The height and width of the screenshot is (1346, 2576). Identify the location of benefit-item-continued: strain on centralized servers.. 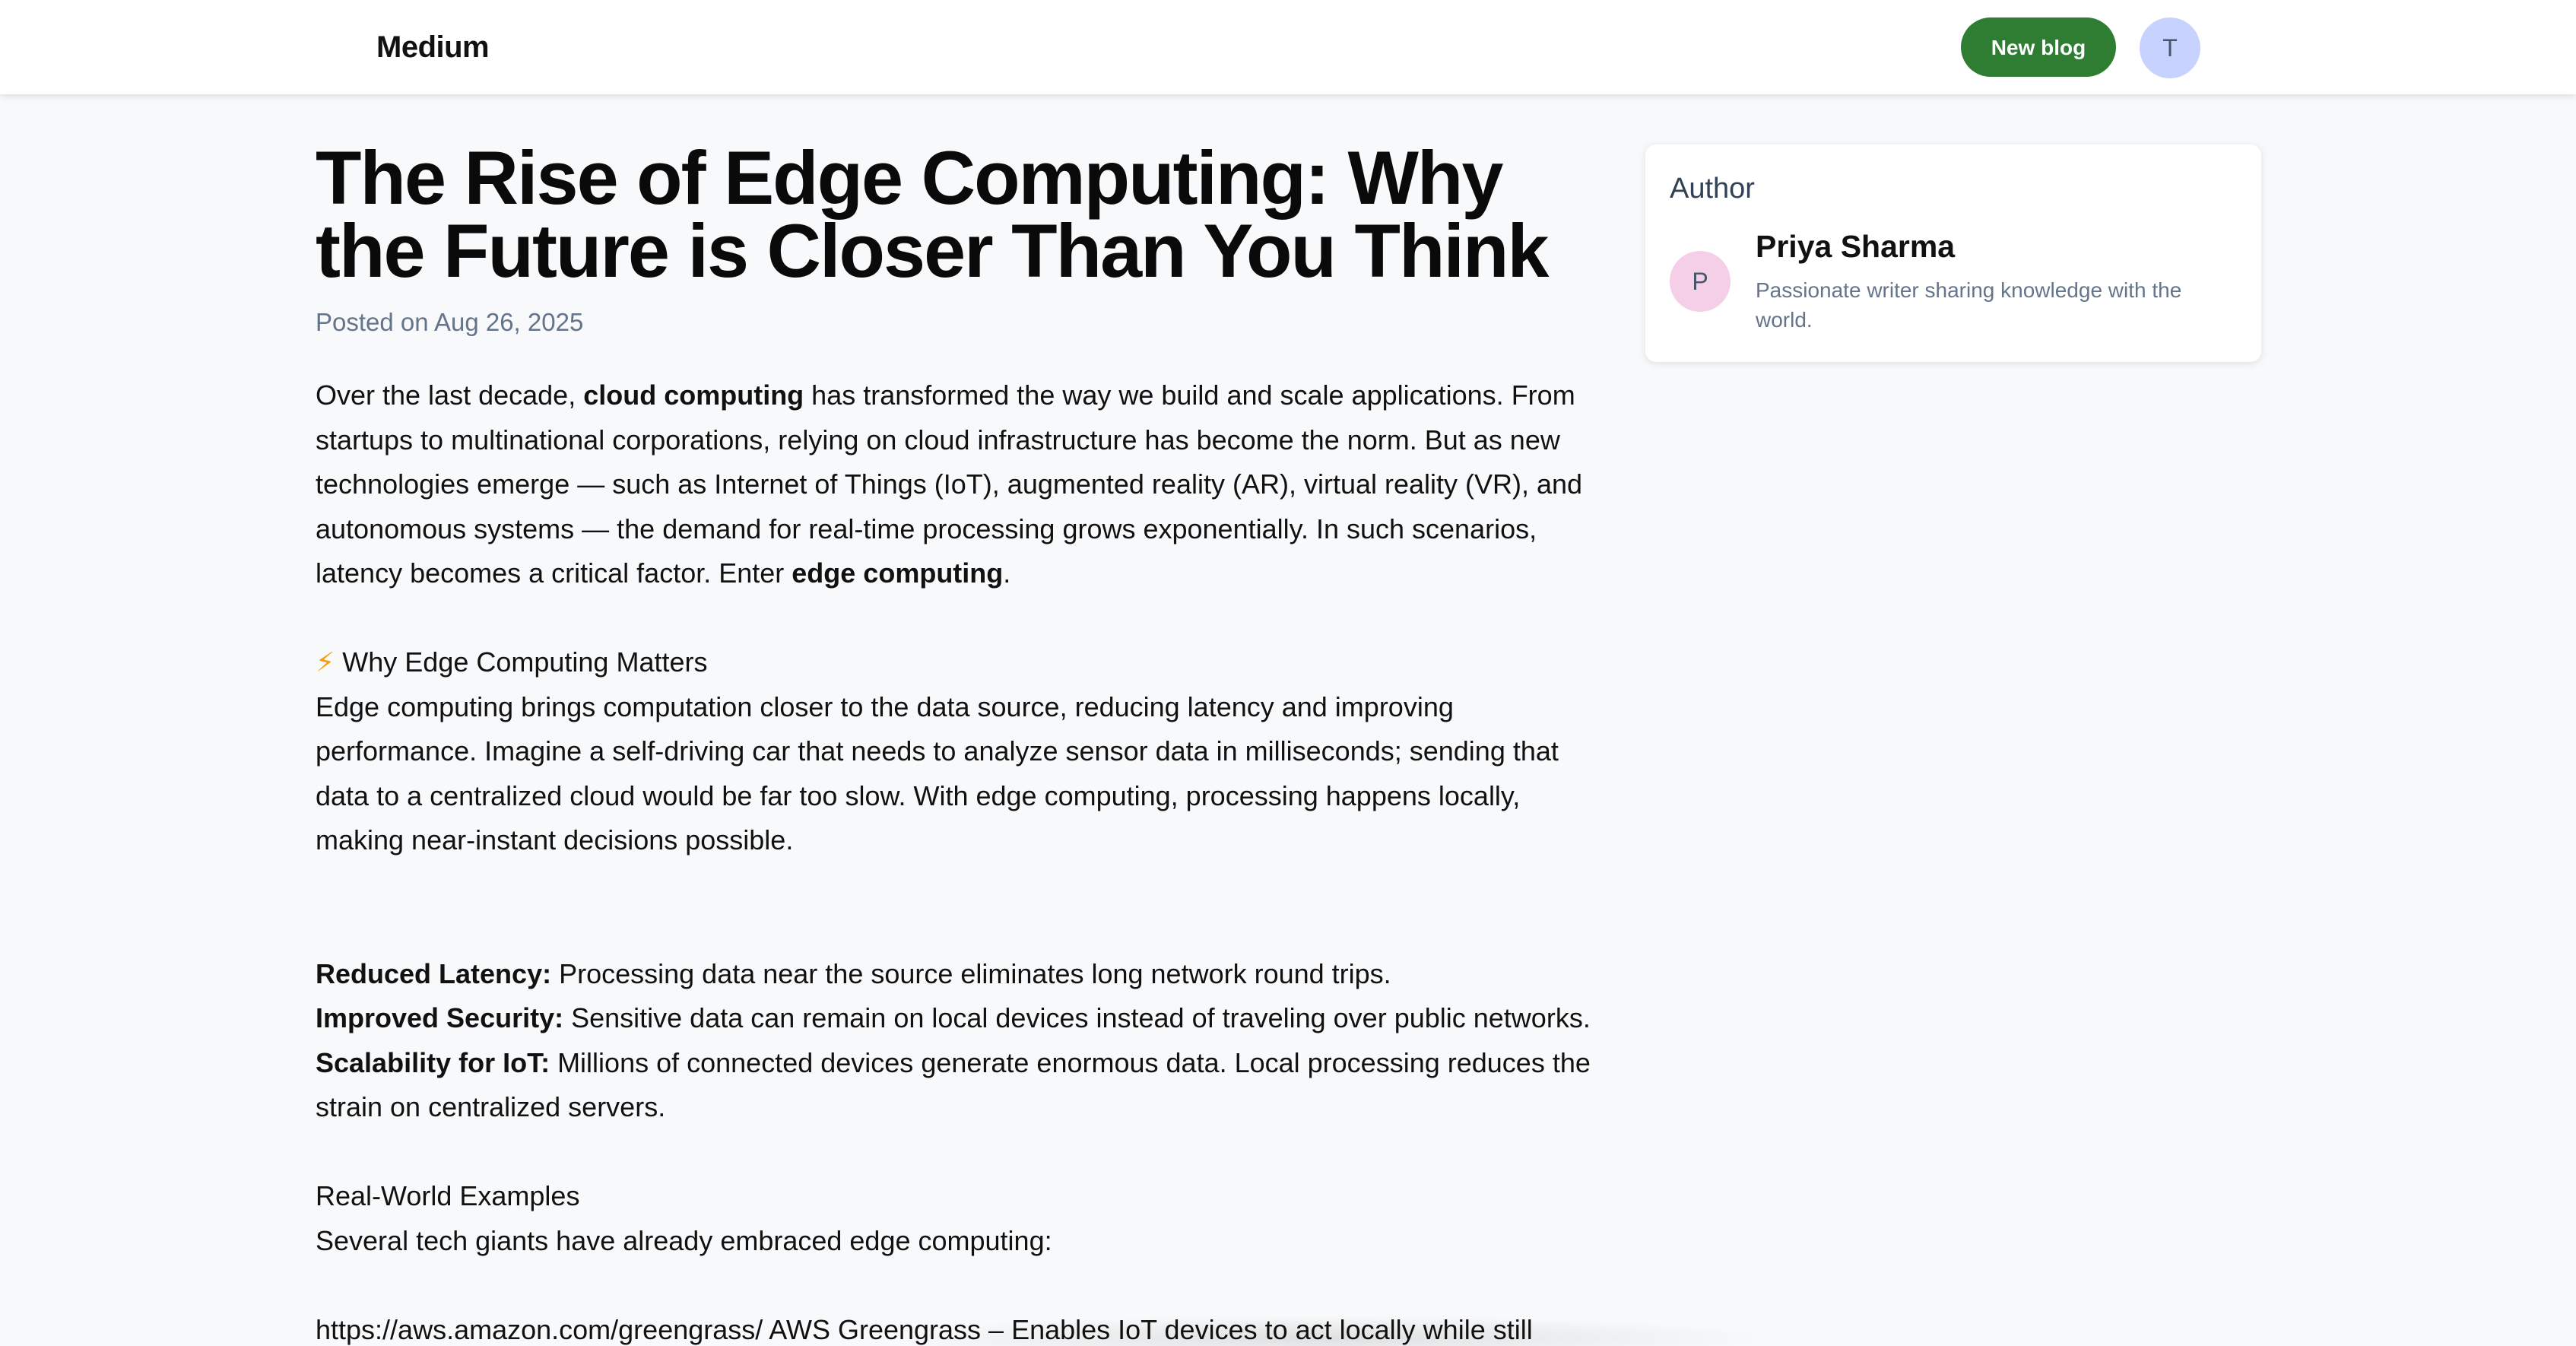
(491, 1106).